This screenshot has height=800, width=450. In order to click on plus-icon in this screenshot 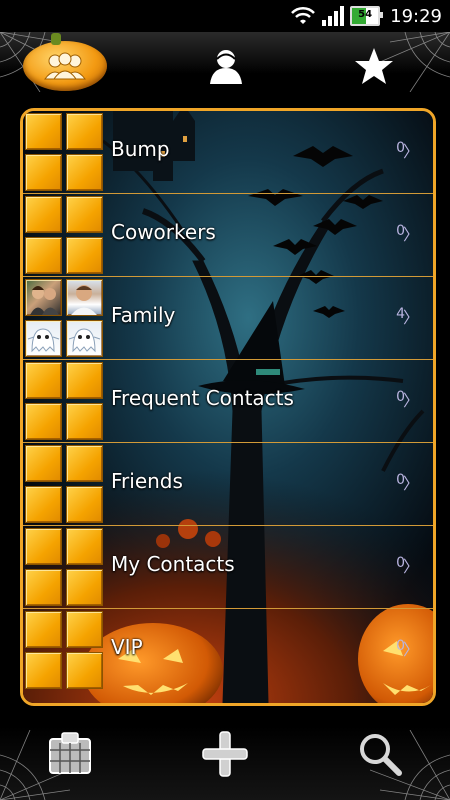, I will do `click(225, 754)`.